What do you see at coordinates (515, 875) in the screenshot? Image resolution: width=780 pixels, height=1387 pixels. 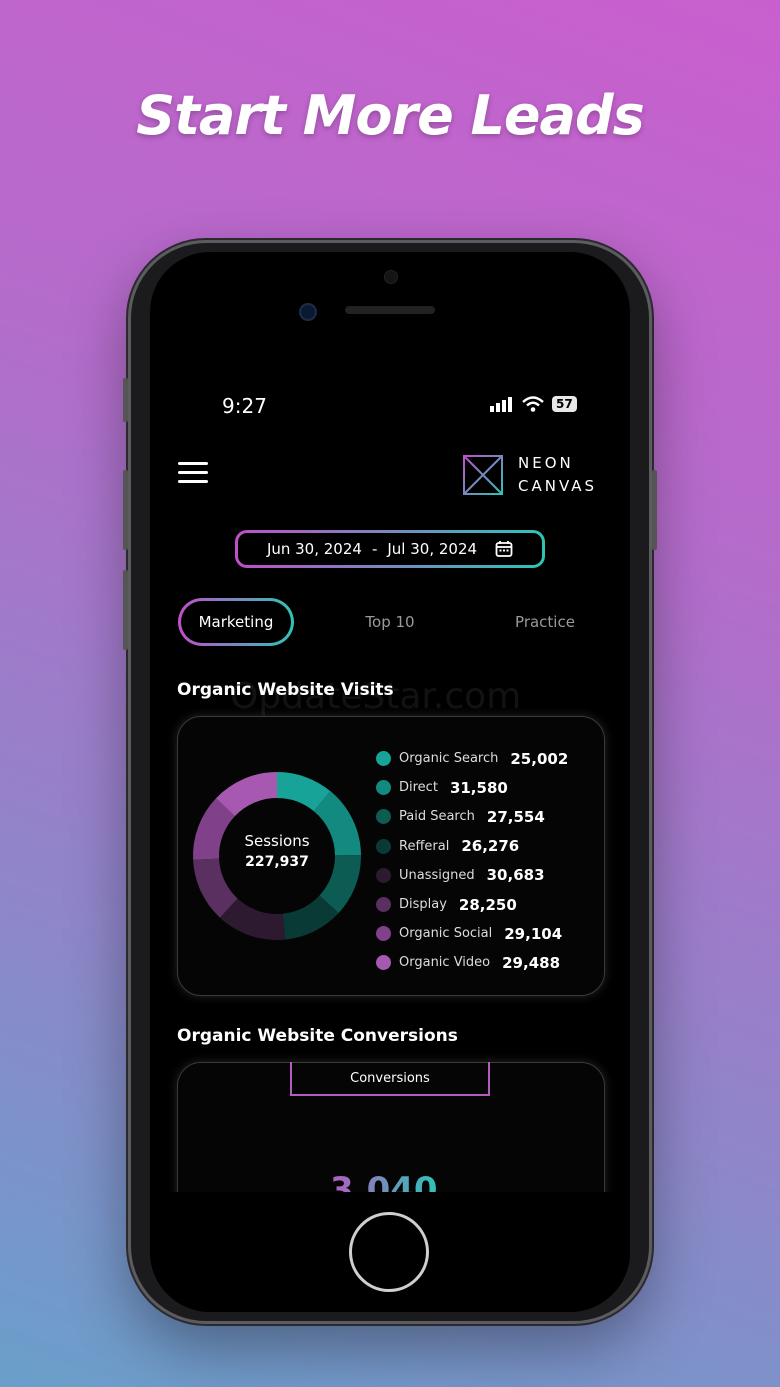 I see `legend-value: 30,683` at bounding box center [515, 875].